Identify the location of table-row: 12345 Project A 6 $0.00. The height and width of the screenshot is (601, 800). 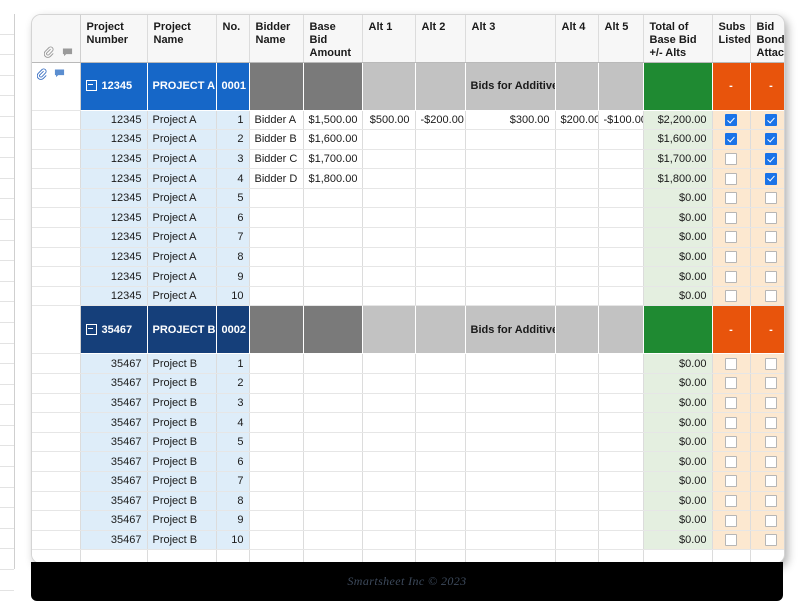
(408, 218).